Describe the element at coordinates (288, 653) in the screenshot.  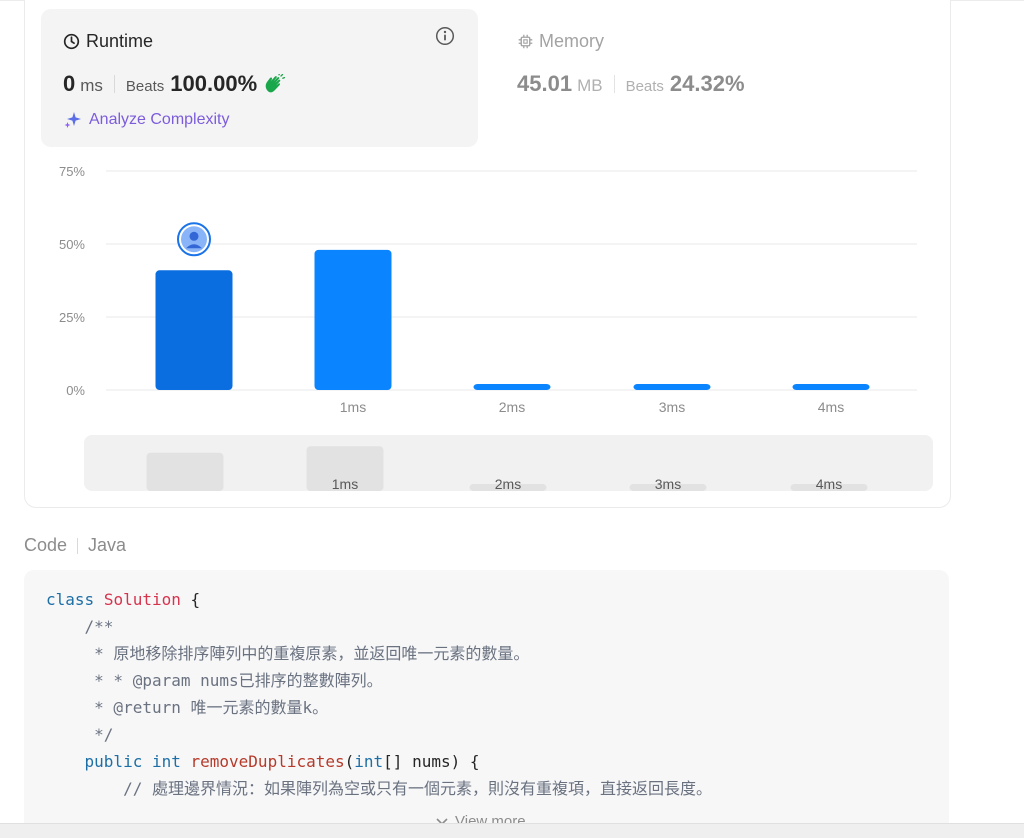
I see `code-line: * 原地移除排序陣列中的重複原素，並返回唯一元素的數量。` at that location.